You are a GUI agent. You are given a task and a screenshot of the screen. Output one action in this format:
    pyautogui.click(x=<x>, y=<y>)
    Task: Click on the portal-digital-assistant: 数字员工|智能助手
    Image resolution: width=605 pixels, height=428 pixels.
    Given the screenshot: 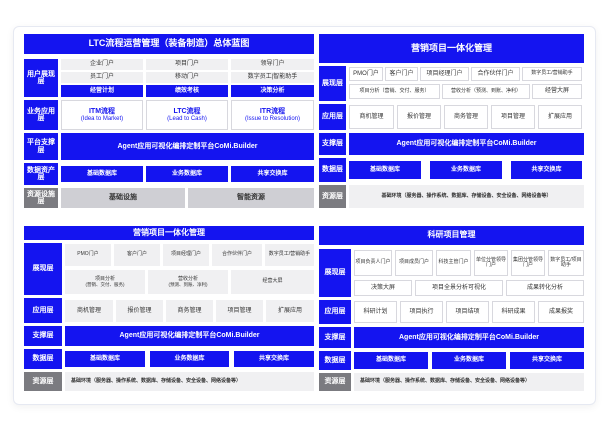 What is the action you would take?
    pyautogui.click(x=272, y=77)
    